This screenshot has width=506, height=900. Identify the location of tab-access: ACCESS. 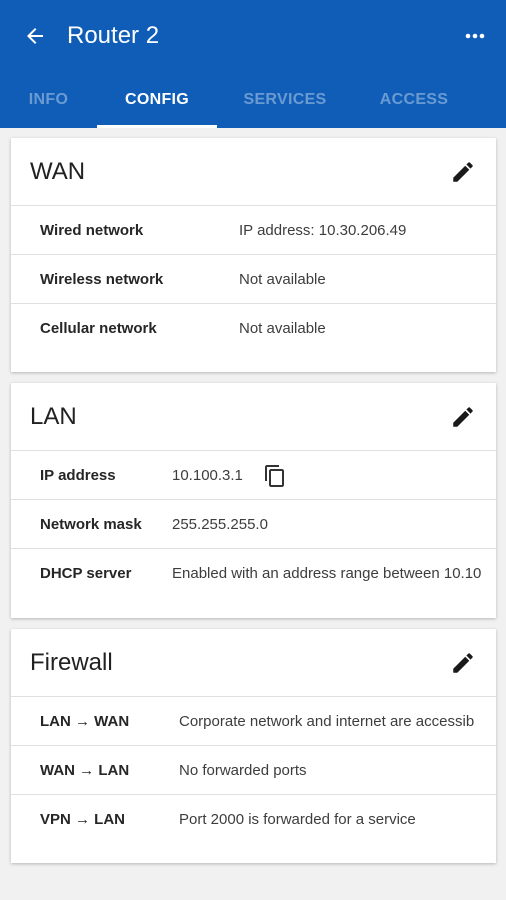
(414, 100).